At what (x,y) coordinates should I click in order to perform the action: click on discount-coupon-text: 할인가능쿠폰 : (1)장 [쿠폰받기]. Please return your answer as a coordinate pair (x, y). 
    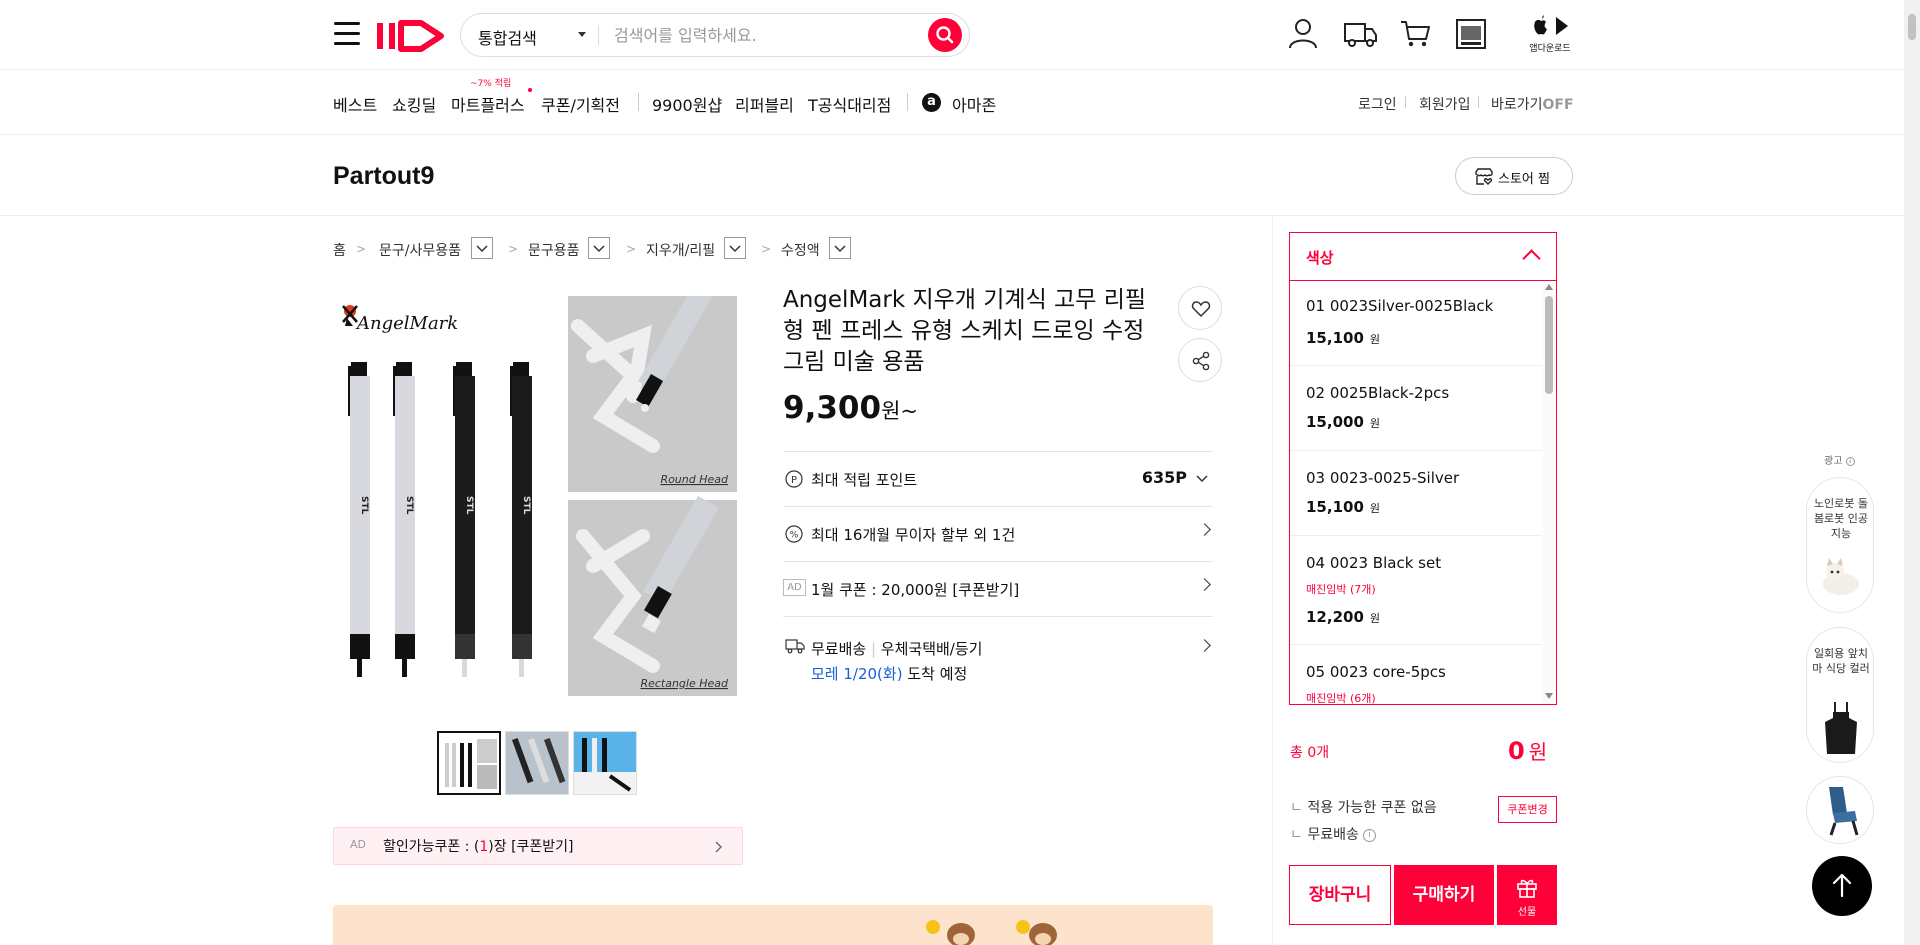
    Looking at the image, I should click on (478, 846).